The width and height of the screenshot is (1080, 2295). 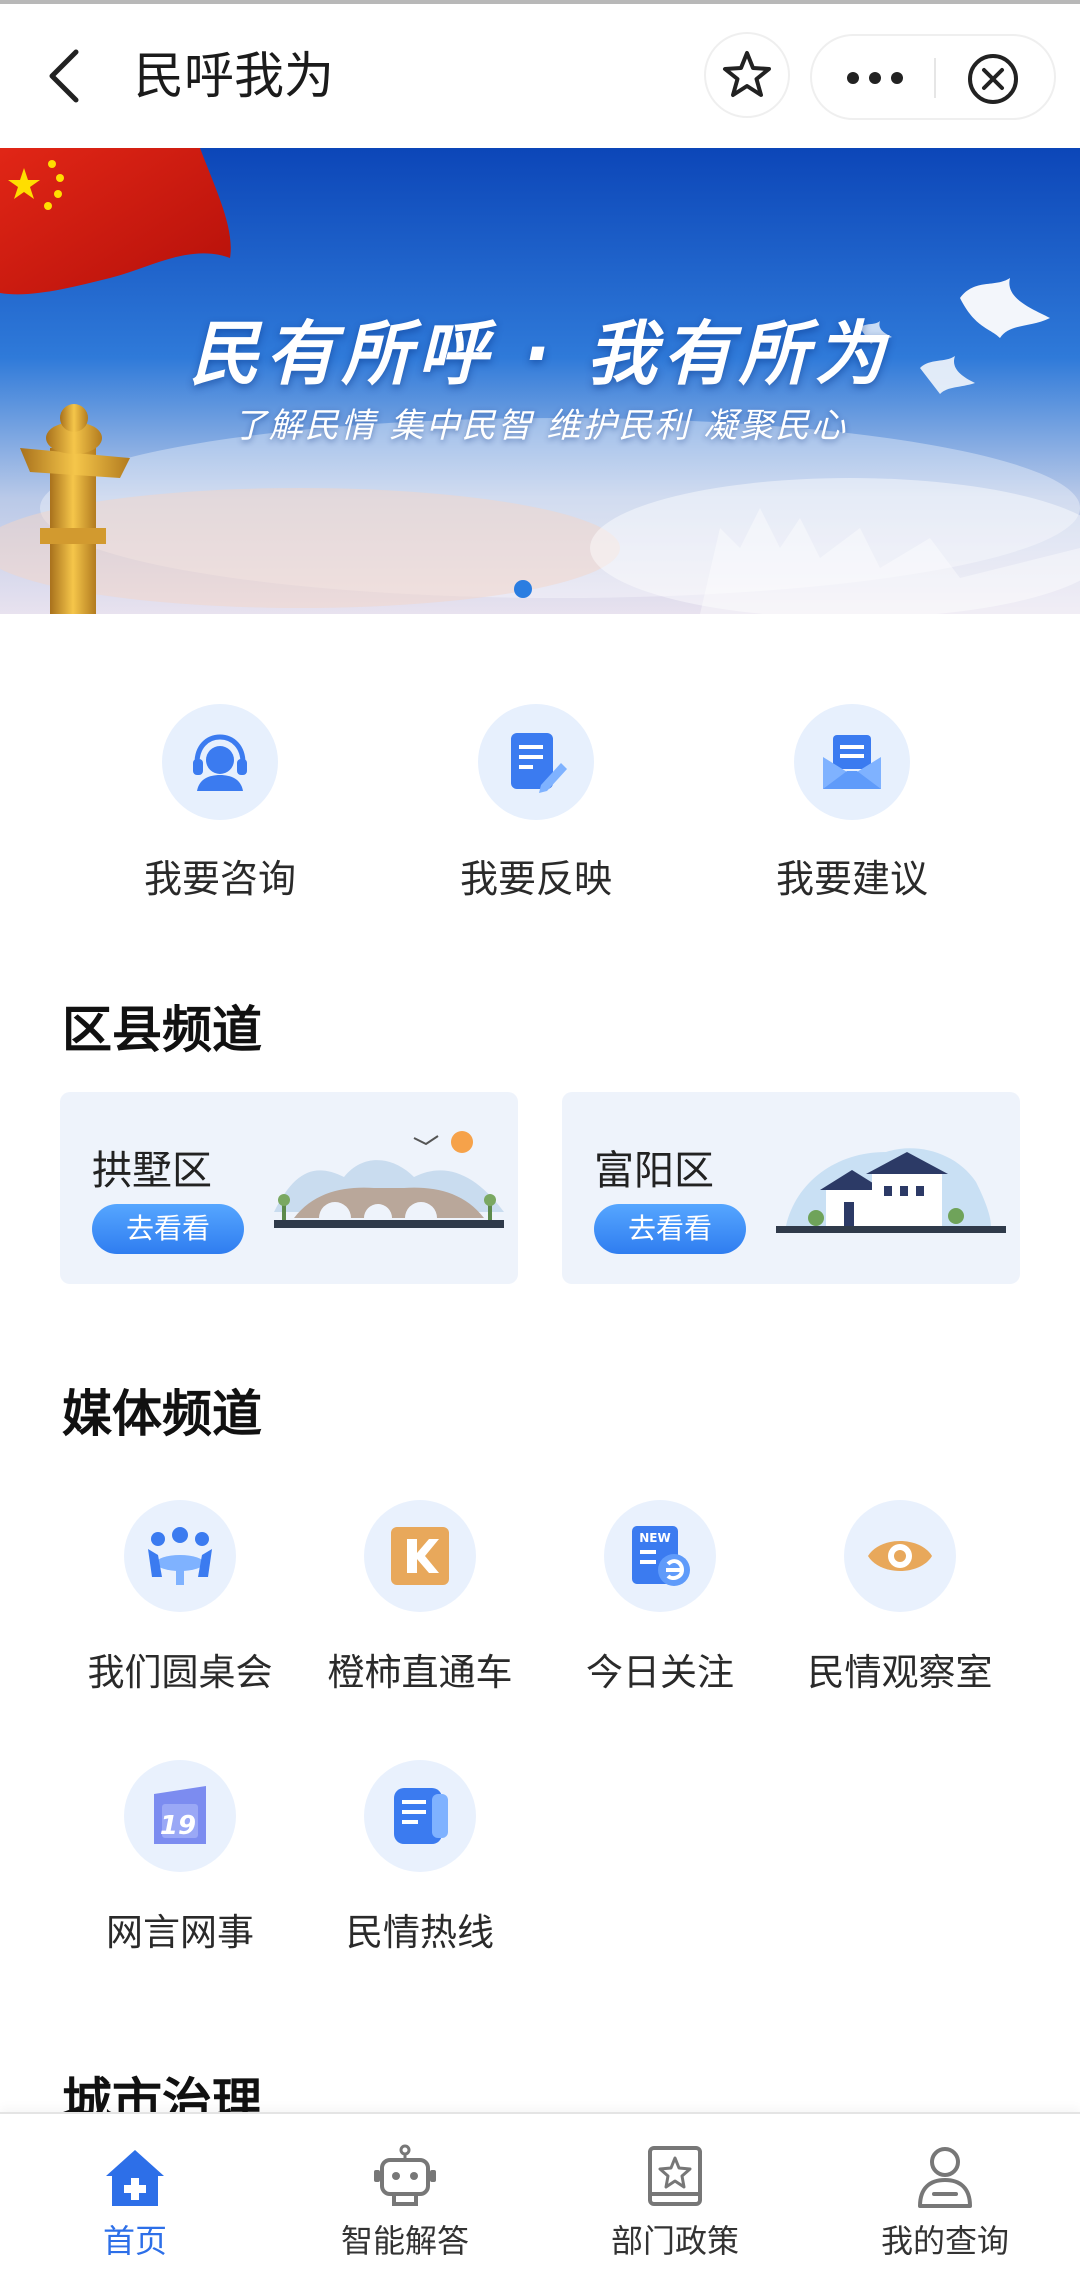 What do you see at coordinates (405, 2175) in the screenshot?
I see `robot-icon` at bounding box center [405, 2175].